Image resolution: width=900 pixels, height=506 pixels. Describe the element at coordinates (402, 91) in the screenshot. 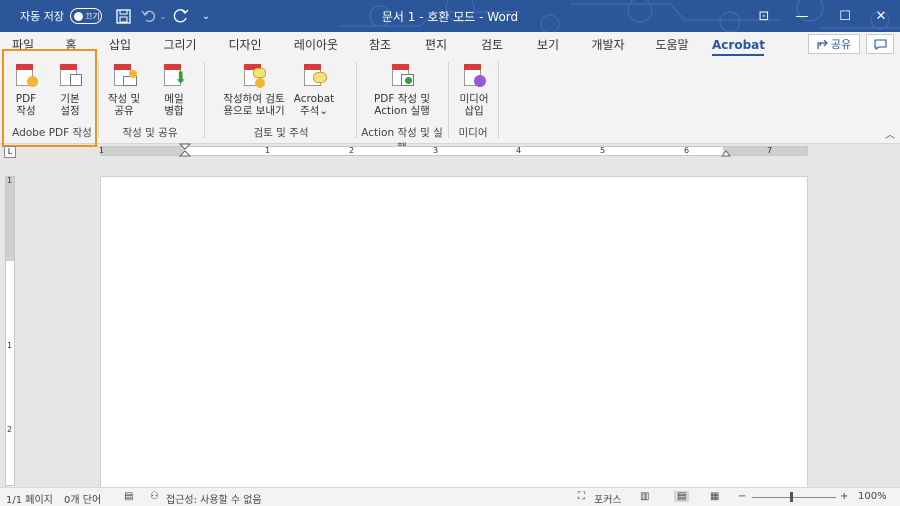

I see `create-pdf-run-action-button: PDF 작성 및 Action 실행` at that location.